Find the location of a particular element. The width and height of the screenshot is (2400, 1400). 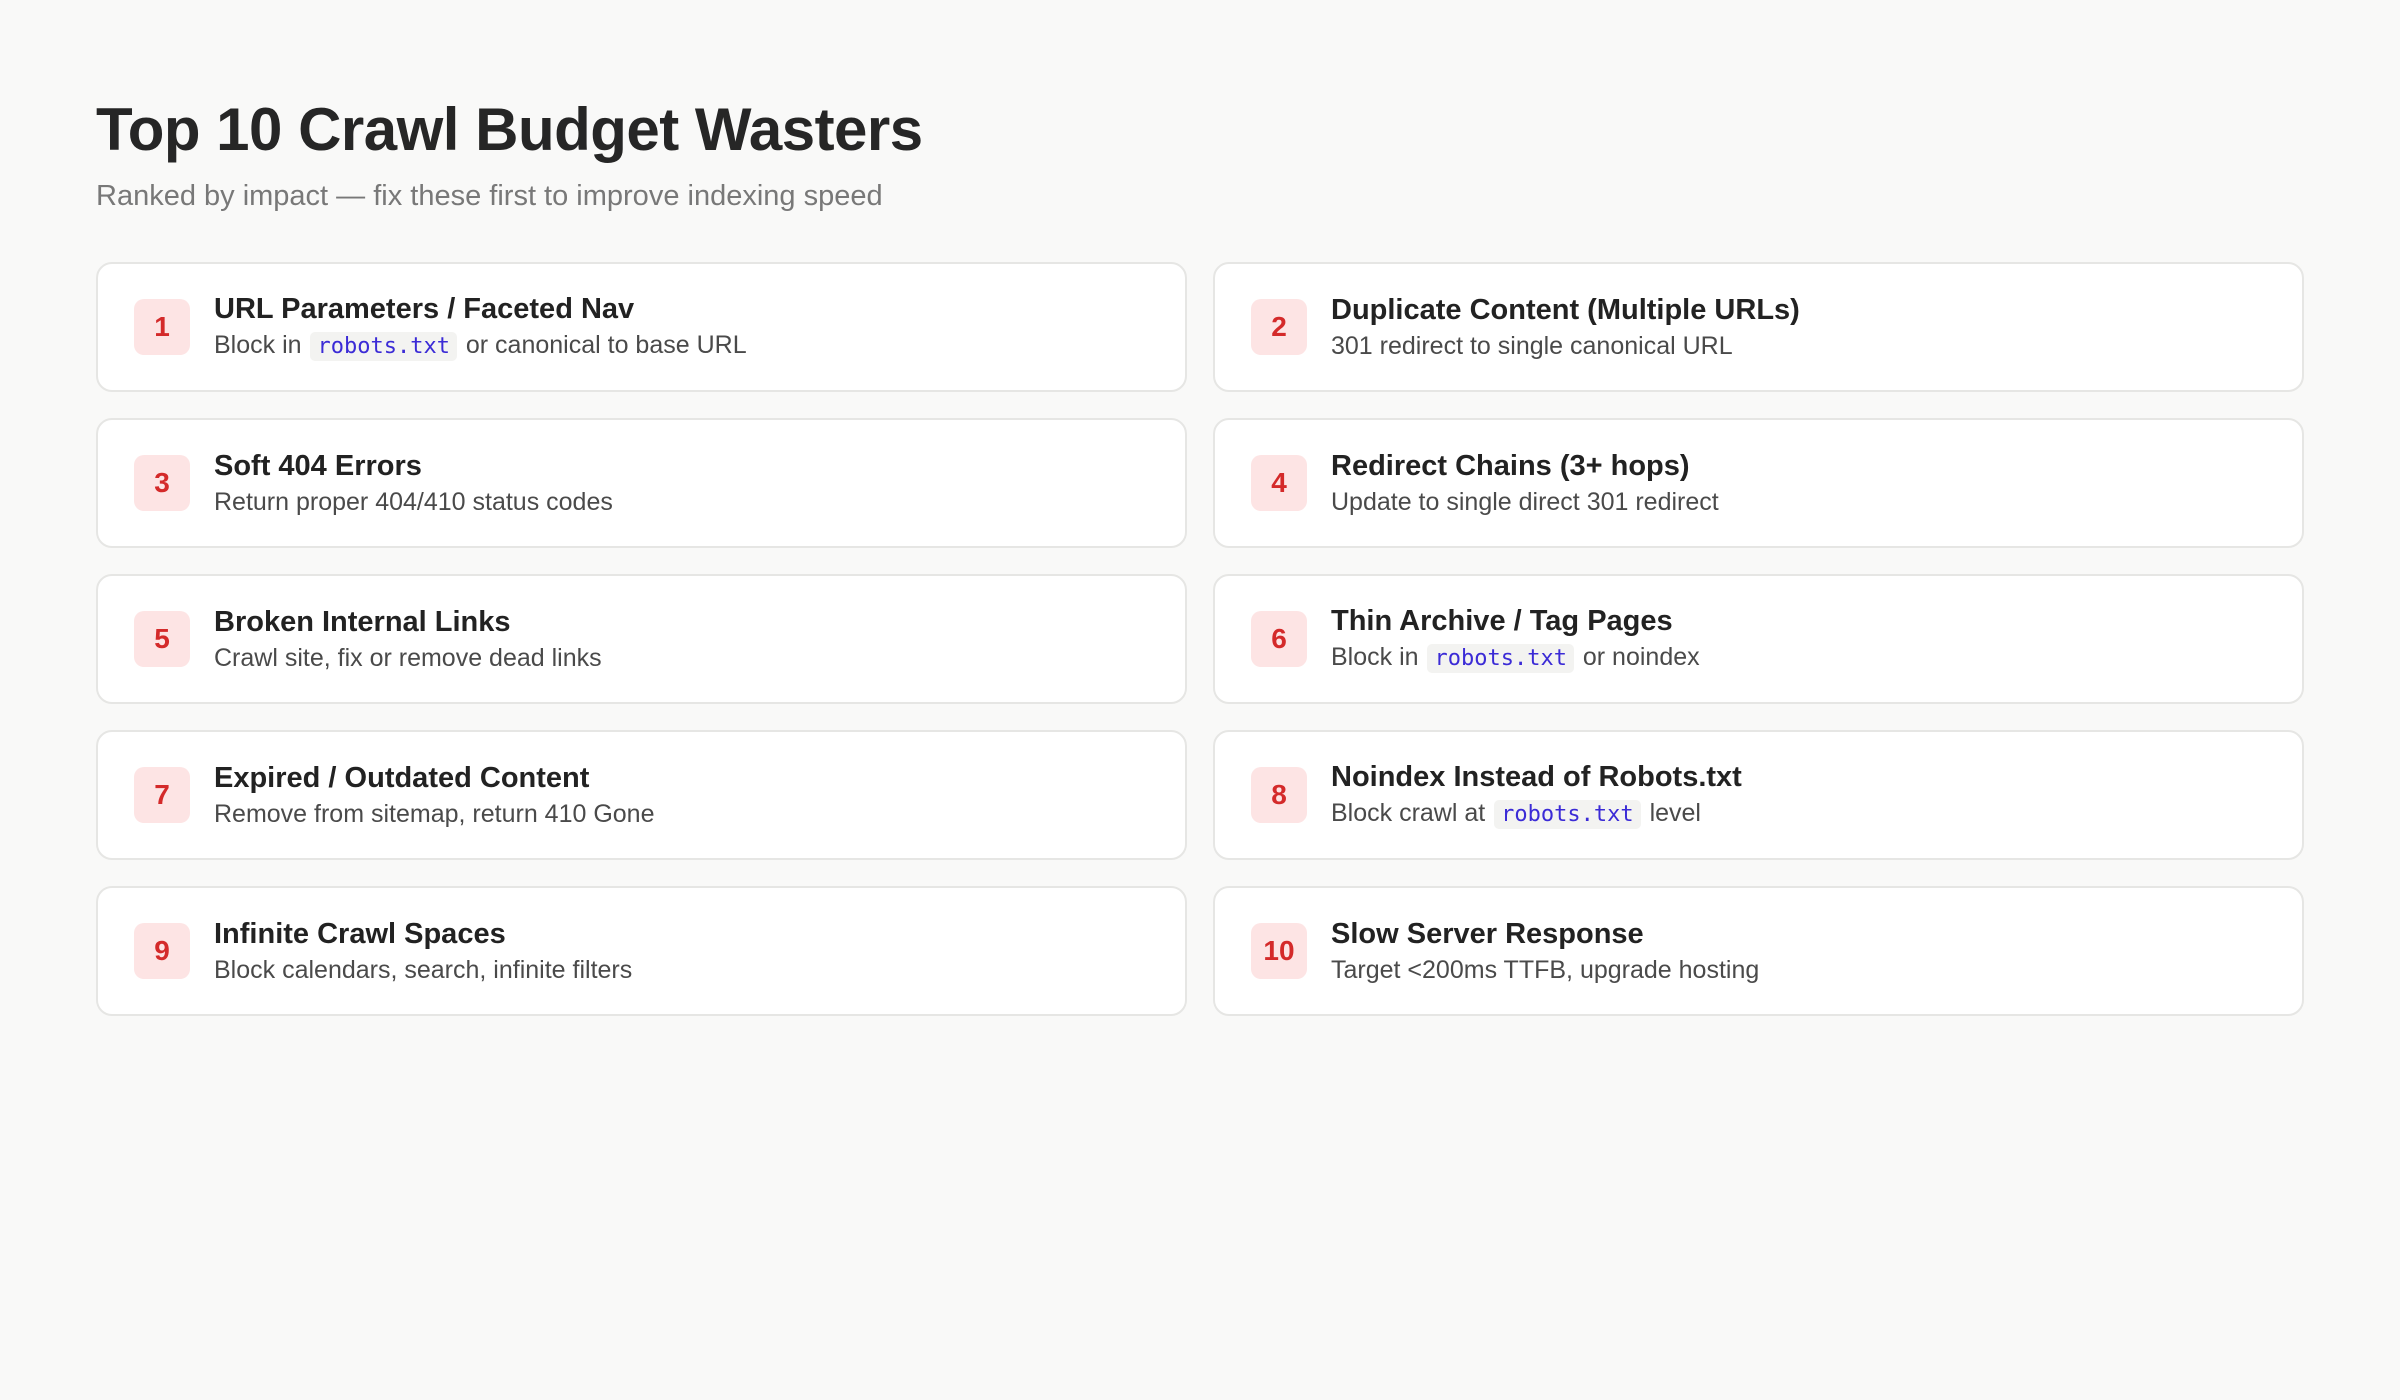

description-text: Return proper 404/410 status codes is located at coordinates (413, 501).